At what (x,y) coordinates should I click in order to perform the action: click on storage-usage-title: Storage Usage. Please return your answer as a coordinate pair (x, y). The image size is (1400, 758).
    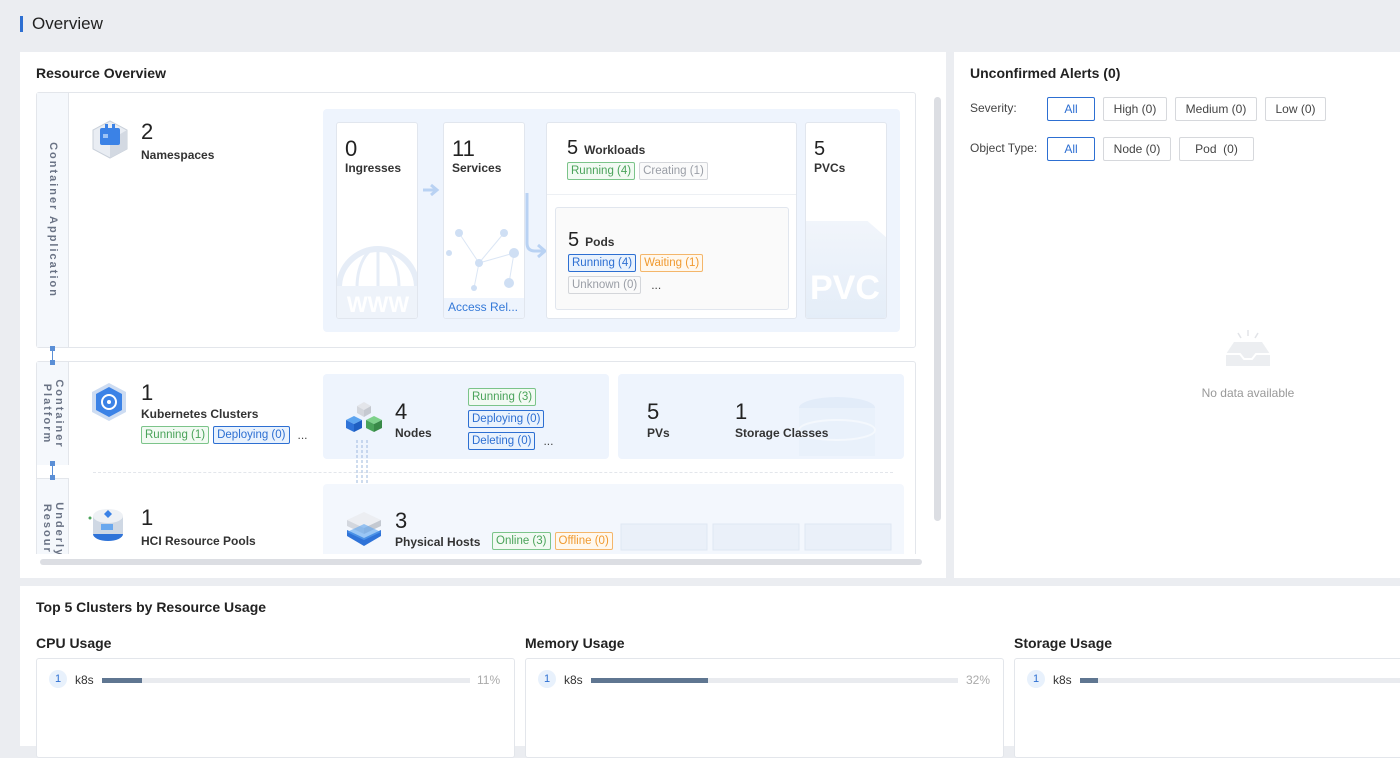
    Looking at the image, I should click on (1063, 643).